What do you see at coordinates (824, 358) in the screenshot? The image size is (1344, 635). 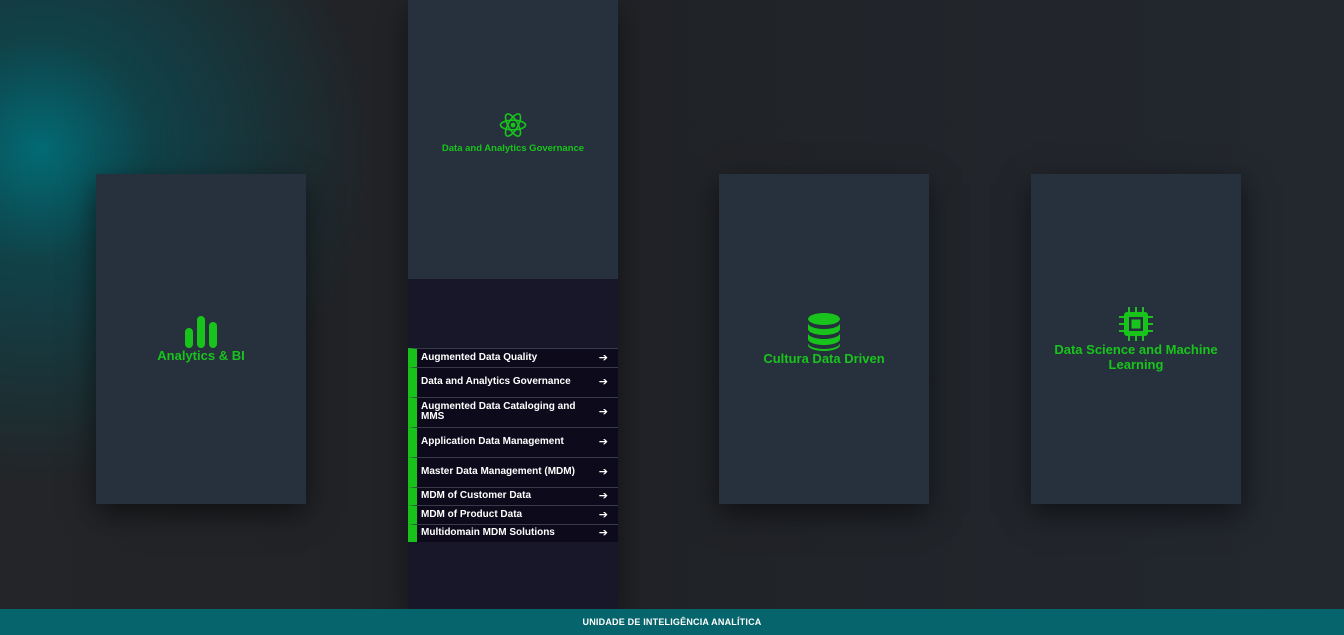 I see `card-title: Cultura Data Driven` at bounding box center [824, 358].